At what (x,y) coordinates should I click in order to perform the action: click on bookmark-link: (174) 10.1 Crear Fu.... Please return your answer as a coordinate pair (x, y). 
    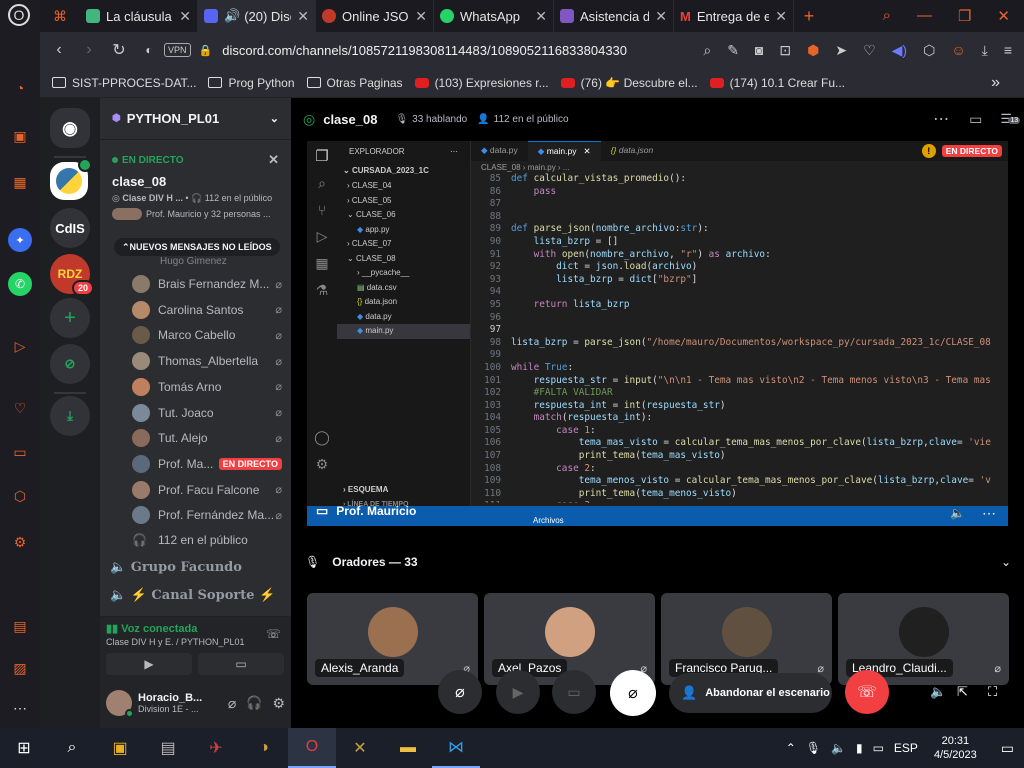
    Looking at the image, I should click on (777, 83).